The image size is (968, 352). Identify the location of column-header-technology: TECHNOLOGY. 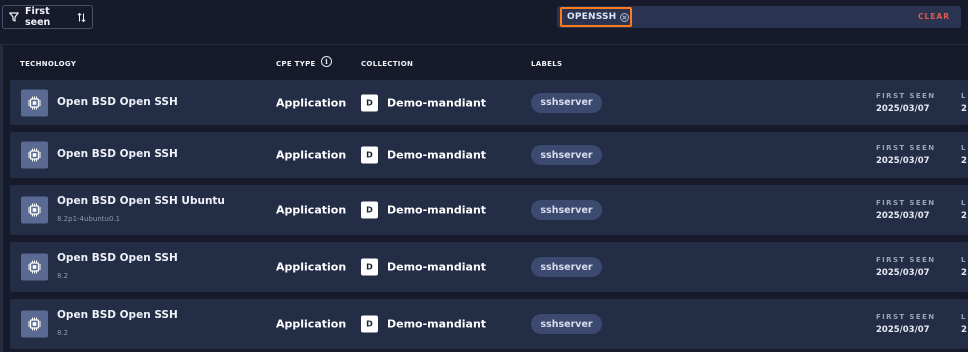
(48, 64).